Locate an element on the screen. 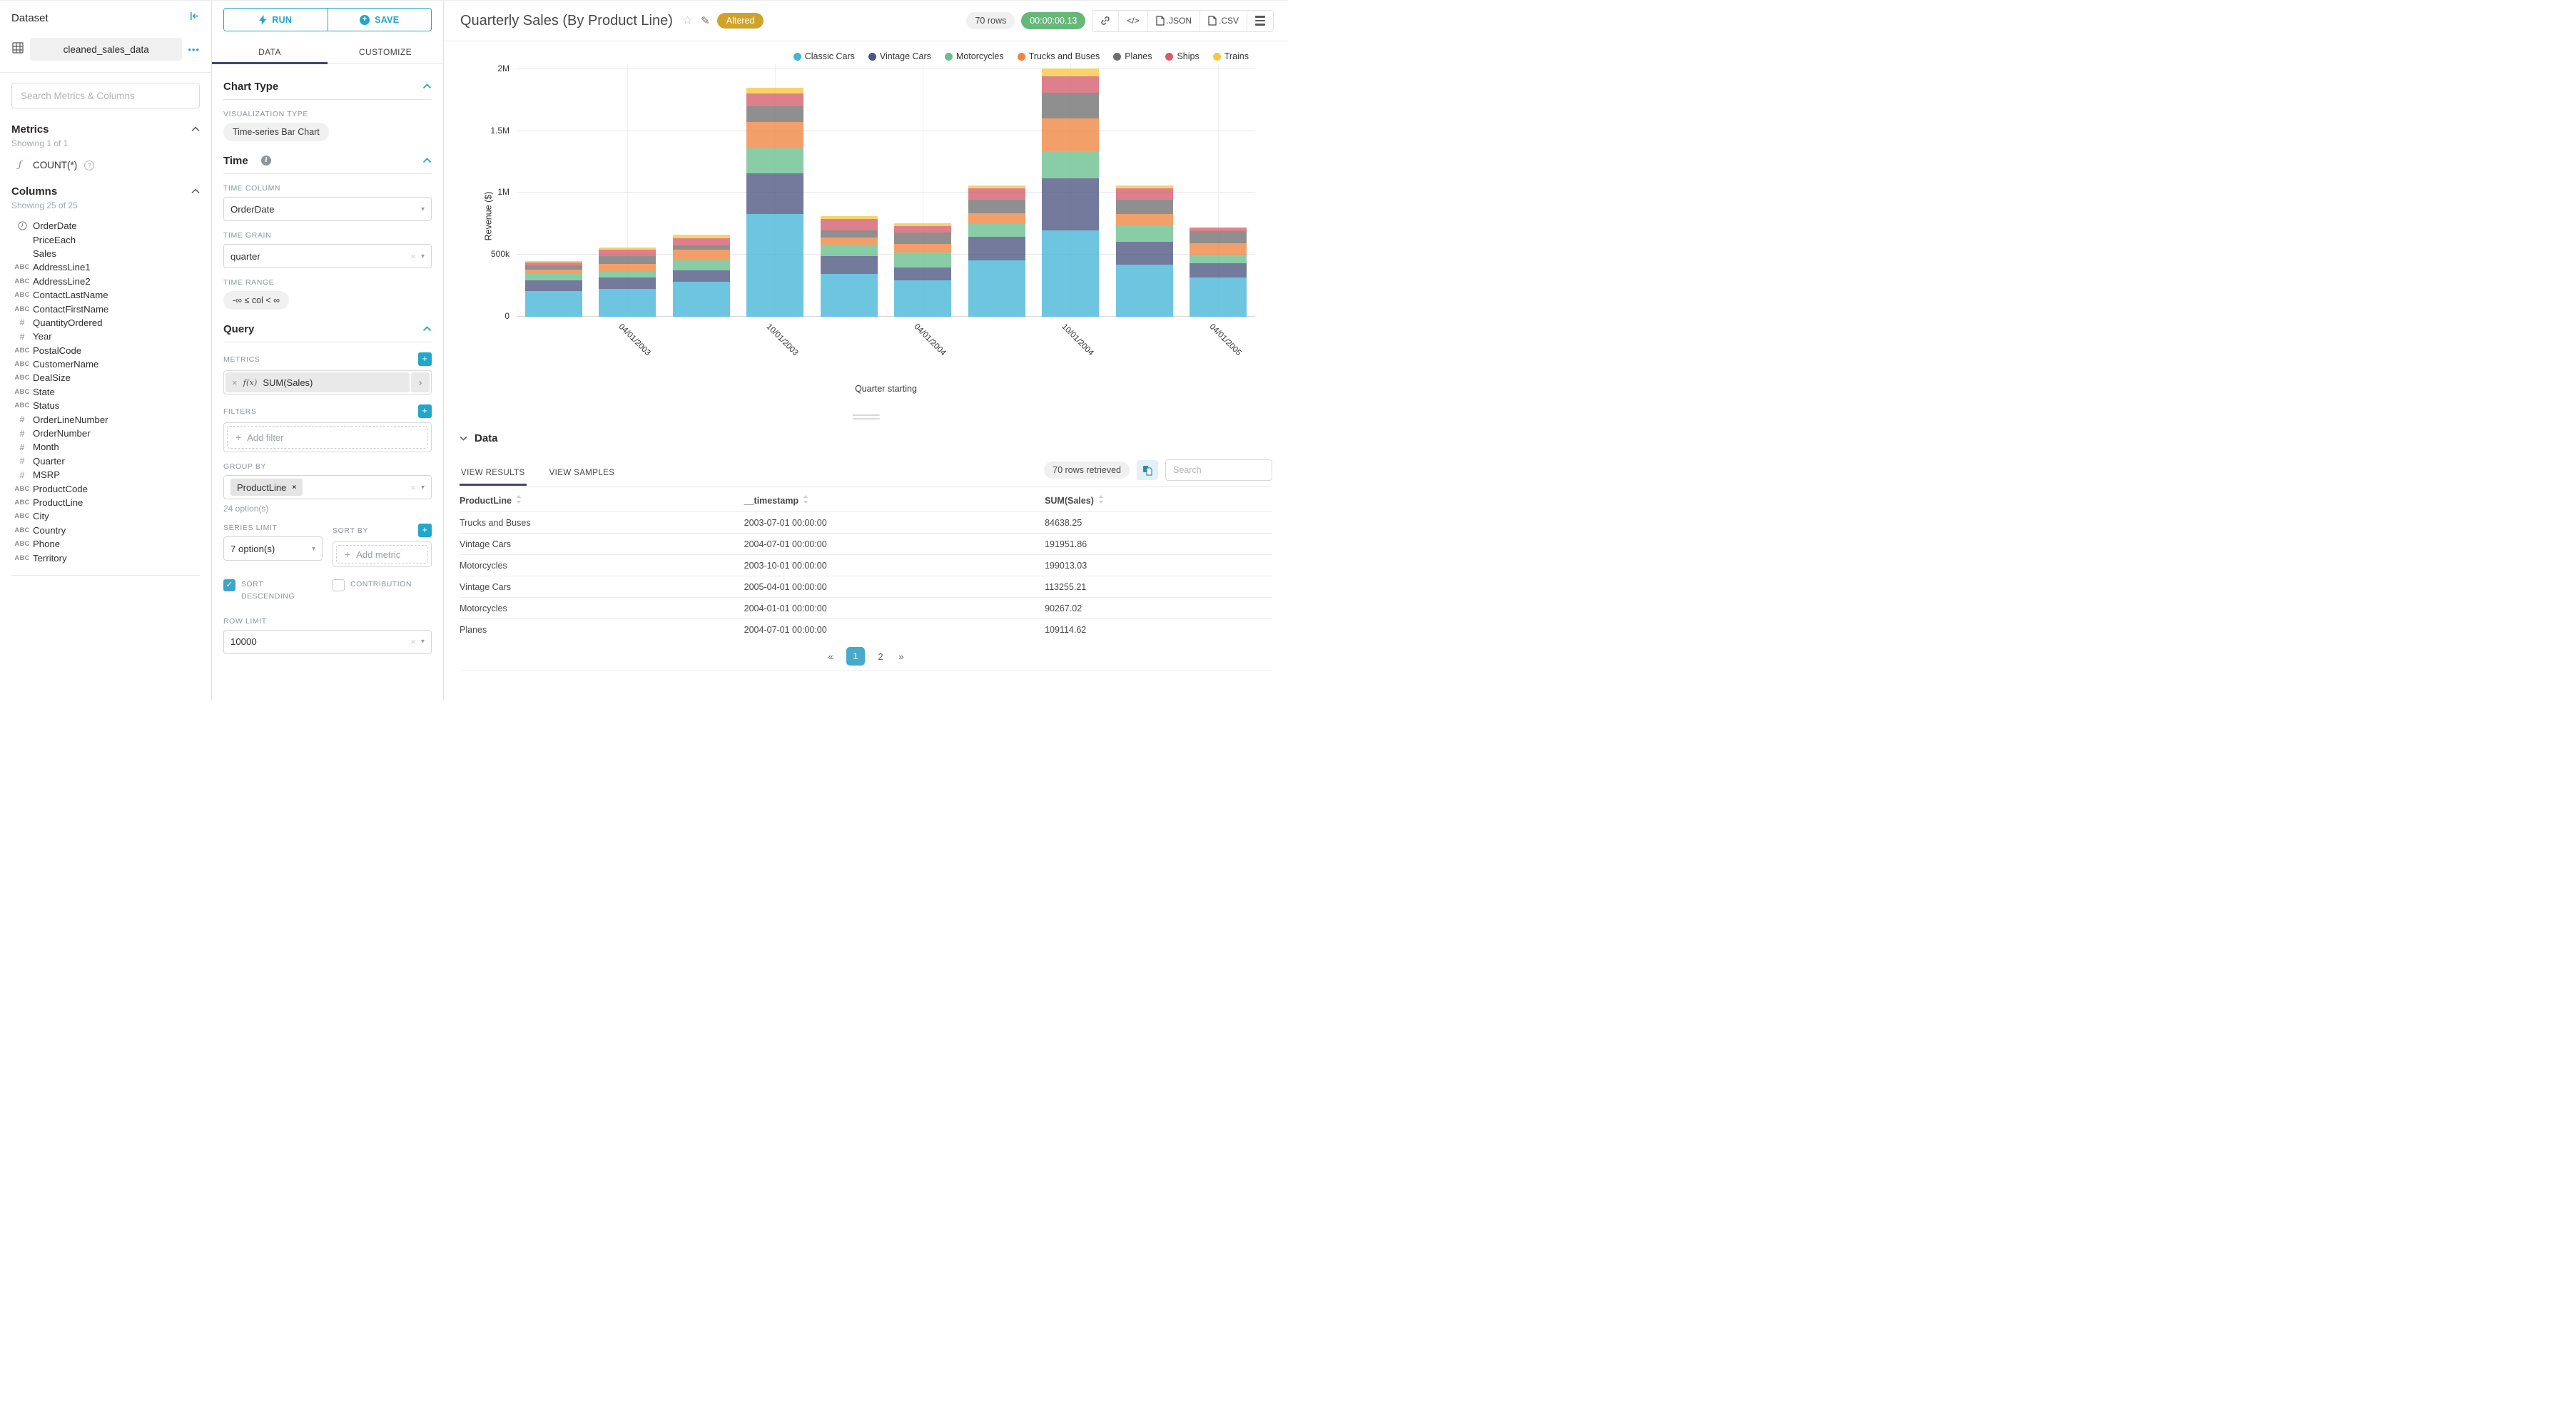  export-csv-button: .CSV is located at coordinates (1223, 20).